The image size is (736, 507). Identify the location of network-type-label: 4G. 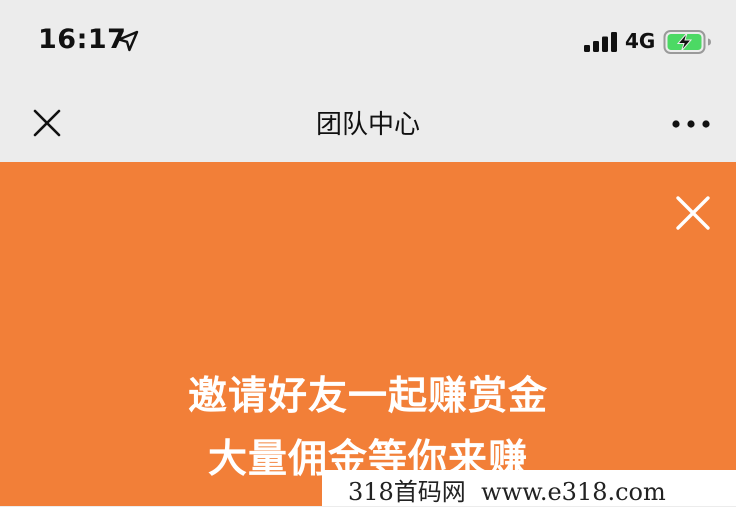
(640, 41).